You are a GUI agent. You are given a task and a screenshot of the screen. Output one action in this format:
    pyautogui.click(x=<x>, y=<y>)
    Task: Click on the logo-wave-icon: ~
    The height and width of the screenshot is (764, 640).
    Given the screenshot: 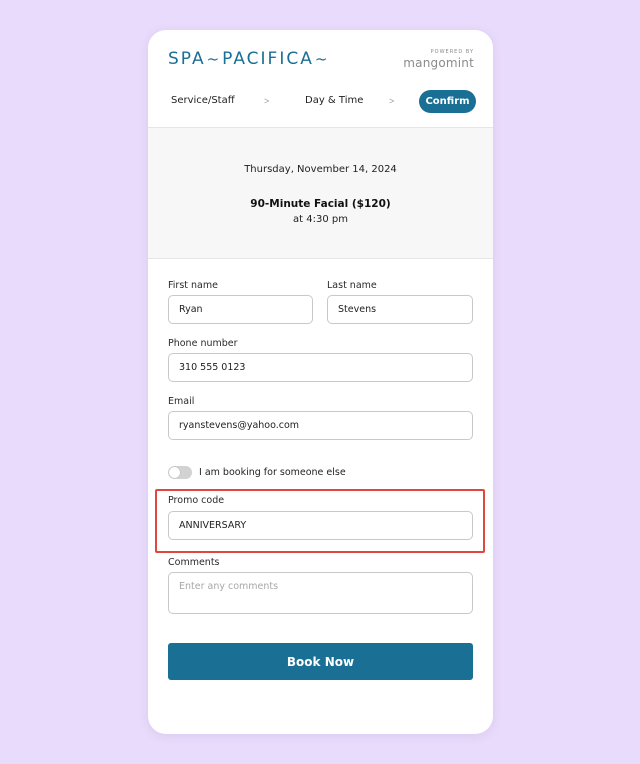 What is the action you would take?
    pyautogui.click(x=214, y=59)
    